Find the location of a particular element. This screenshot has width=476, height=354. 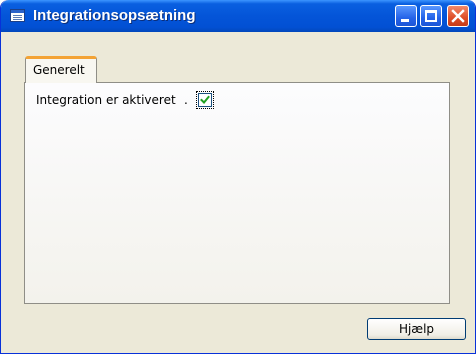

maximize-button is located at coordinates (431, 16).